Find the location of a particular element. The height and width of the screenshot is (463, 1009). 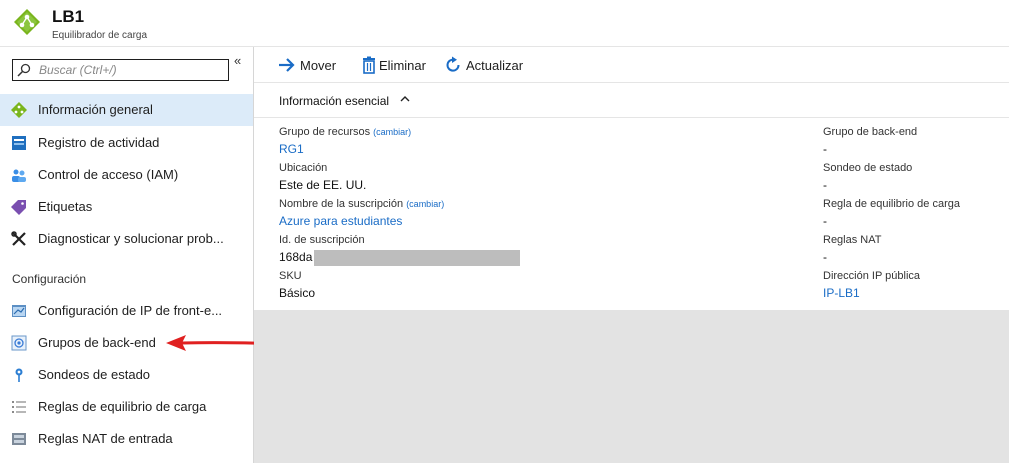

page-title: LB1 is located at coordinates (68, 16).